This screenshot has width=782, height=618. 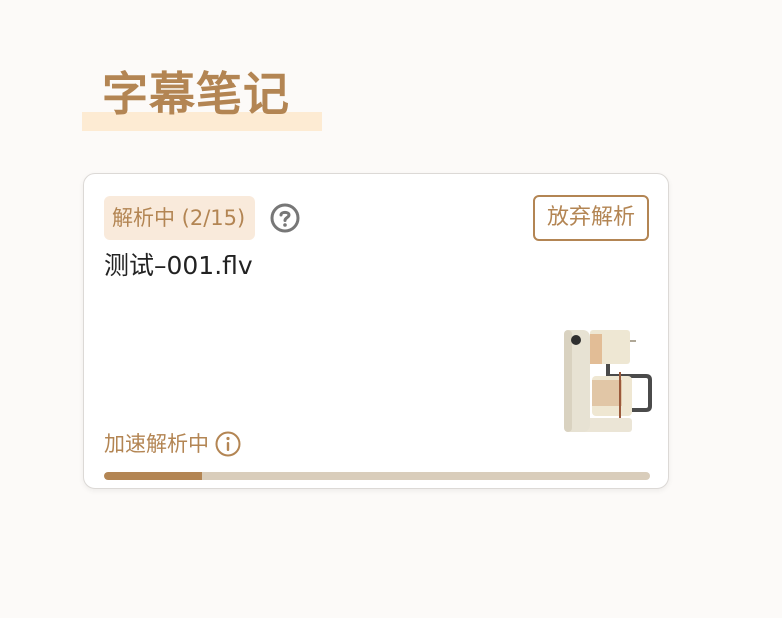 What do you see at coordinates (178, 265) in the screenshot?
I see `file-name: 测试–001.flv` at bounding box center [178, 265].